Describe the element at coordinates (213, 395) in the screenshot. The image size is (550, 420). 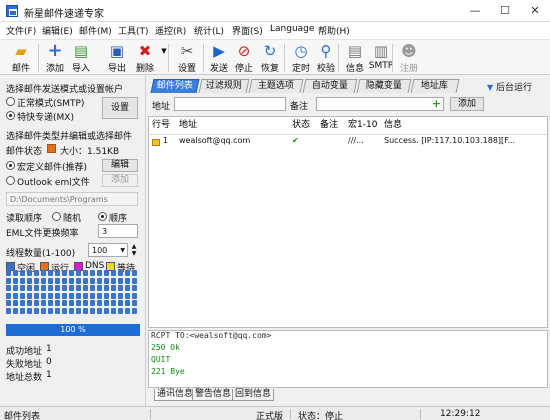
I see `log-tab-warning: 警告信息` at that location.